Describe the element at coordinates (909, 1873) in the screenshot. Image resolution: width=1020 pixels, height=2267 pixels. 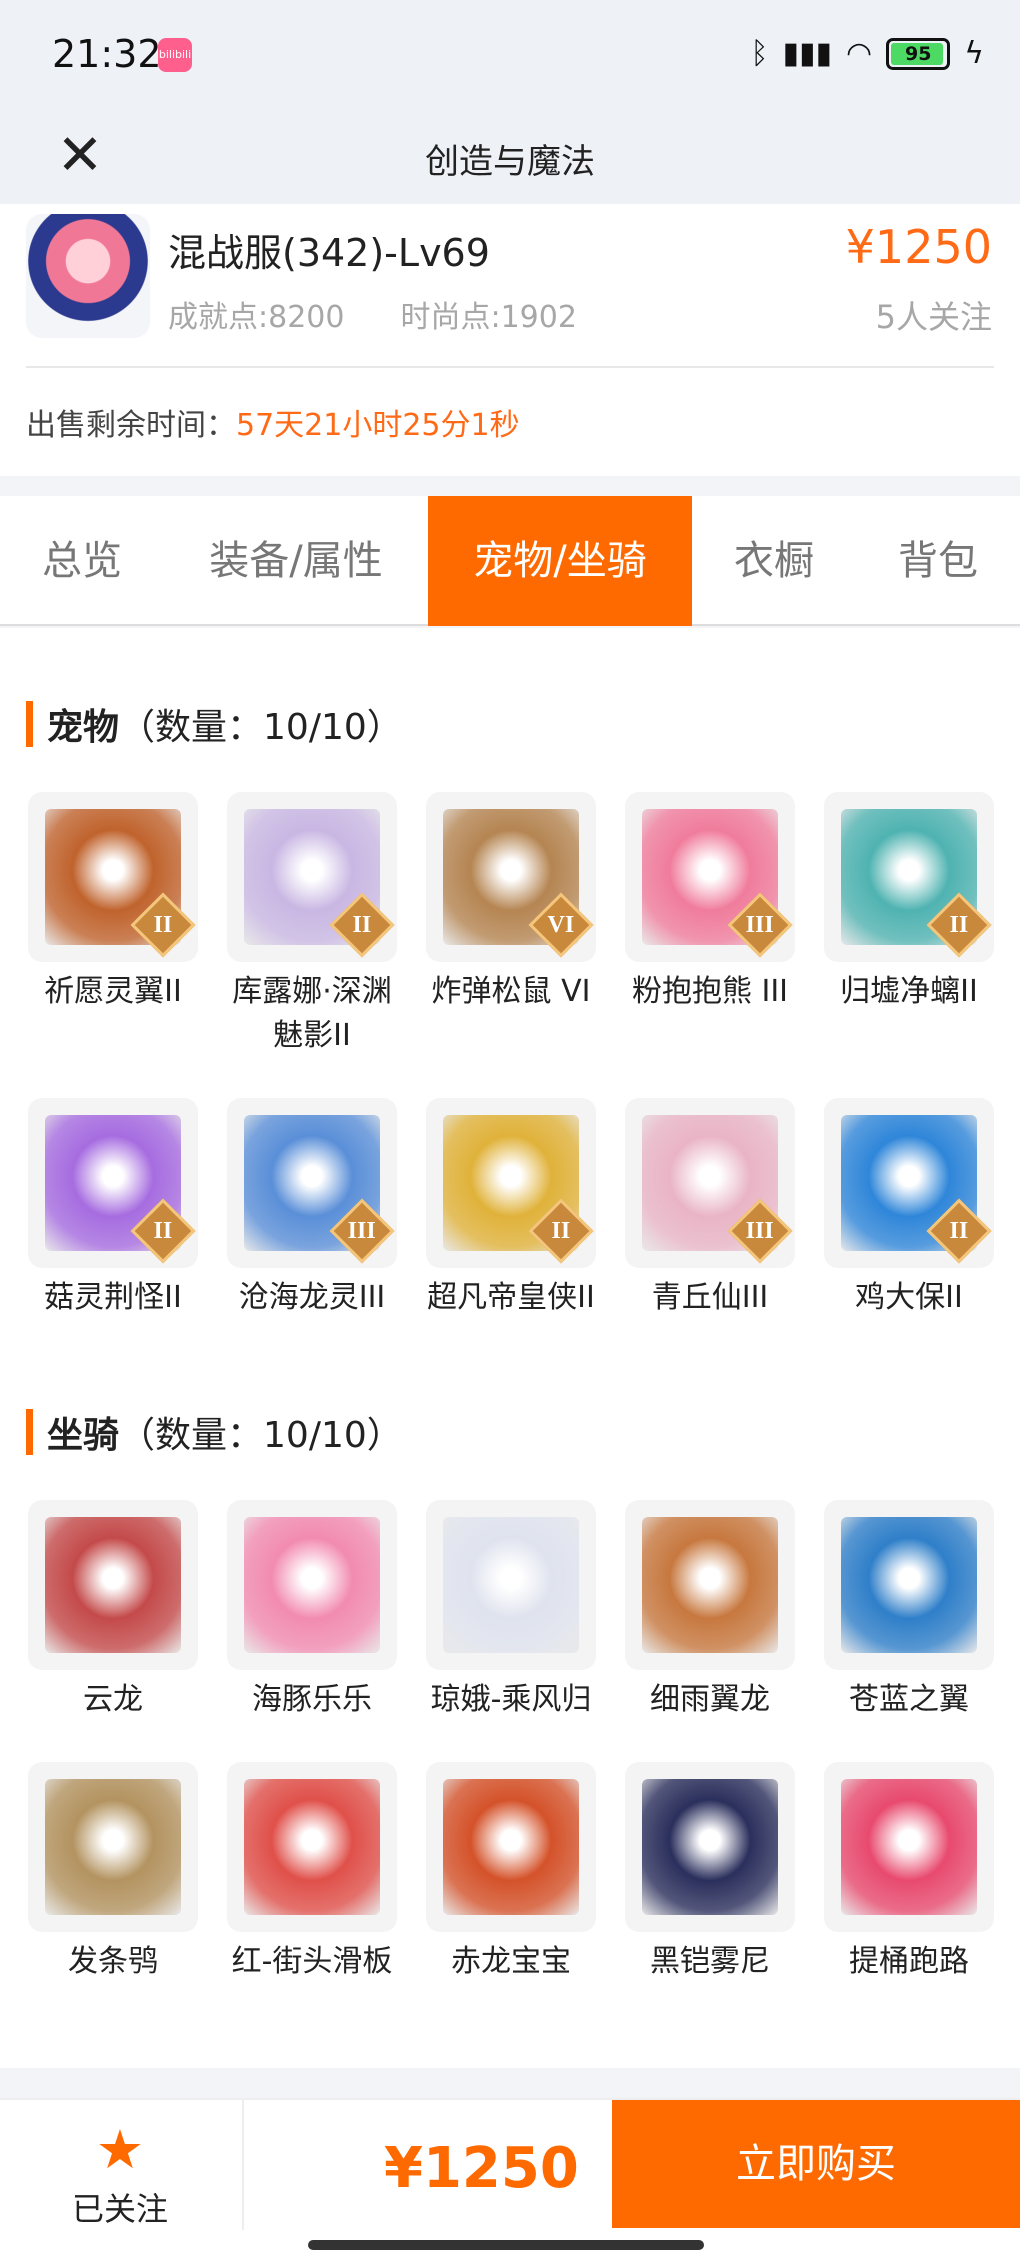
I see `mounts-item: 提桶跑路` at that location.